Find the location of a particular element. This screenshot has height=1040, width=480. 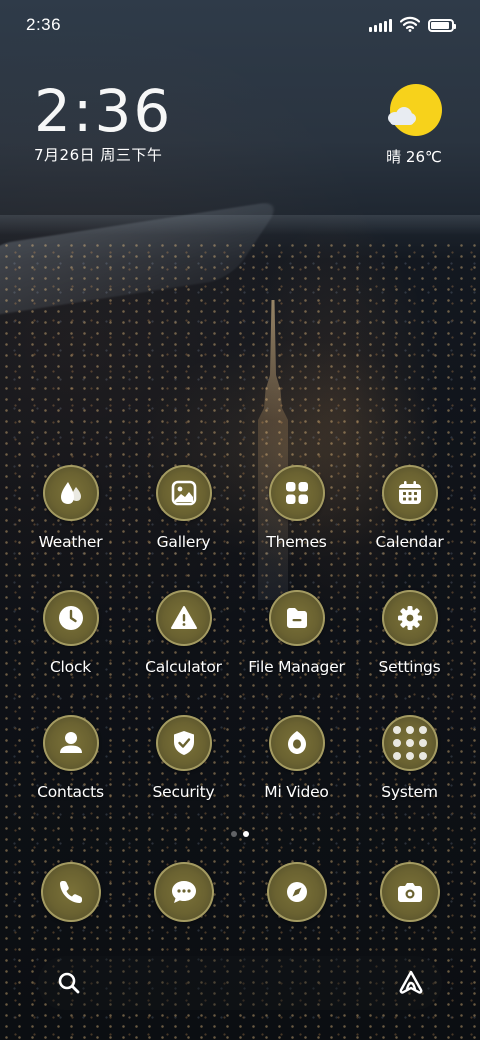

sun-cloud-icon is located at coordinates (415, 110).